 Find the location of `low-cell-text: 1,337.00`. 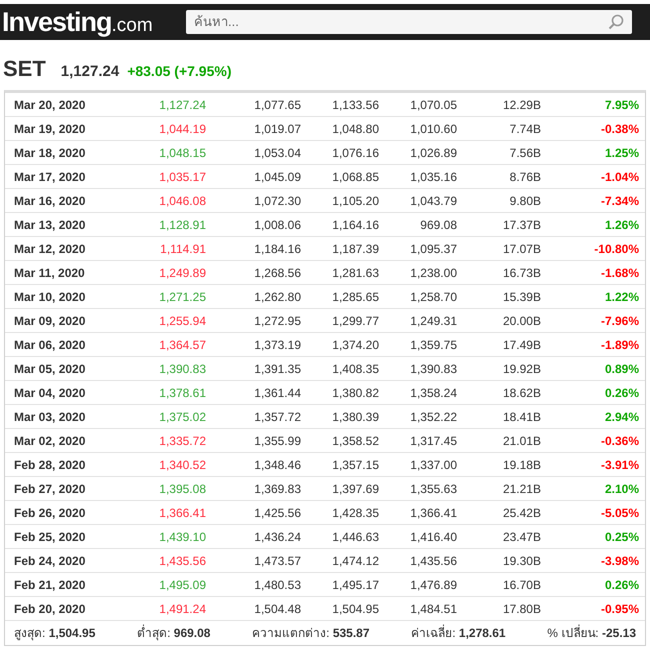

low-cell-text: 1,337.00 is located at coordinates (433, 465).